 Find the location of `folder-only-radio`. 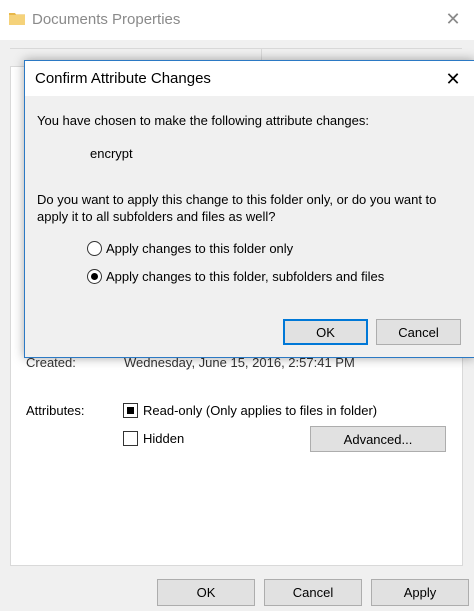

folder-only-radio is located at coordinates (94, 248).